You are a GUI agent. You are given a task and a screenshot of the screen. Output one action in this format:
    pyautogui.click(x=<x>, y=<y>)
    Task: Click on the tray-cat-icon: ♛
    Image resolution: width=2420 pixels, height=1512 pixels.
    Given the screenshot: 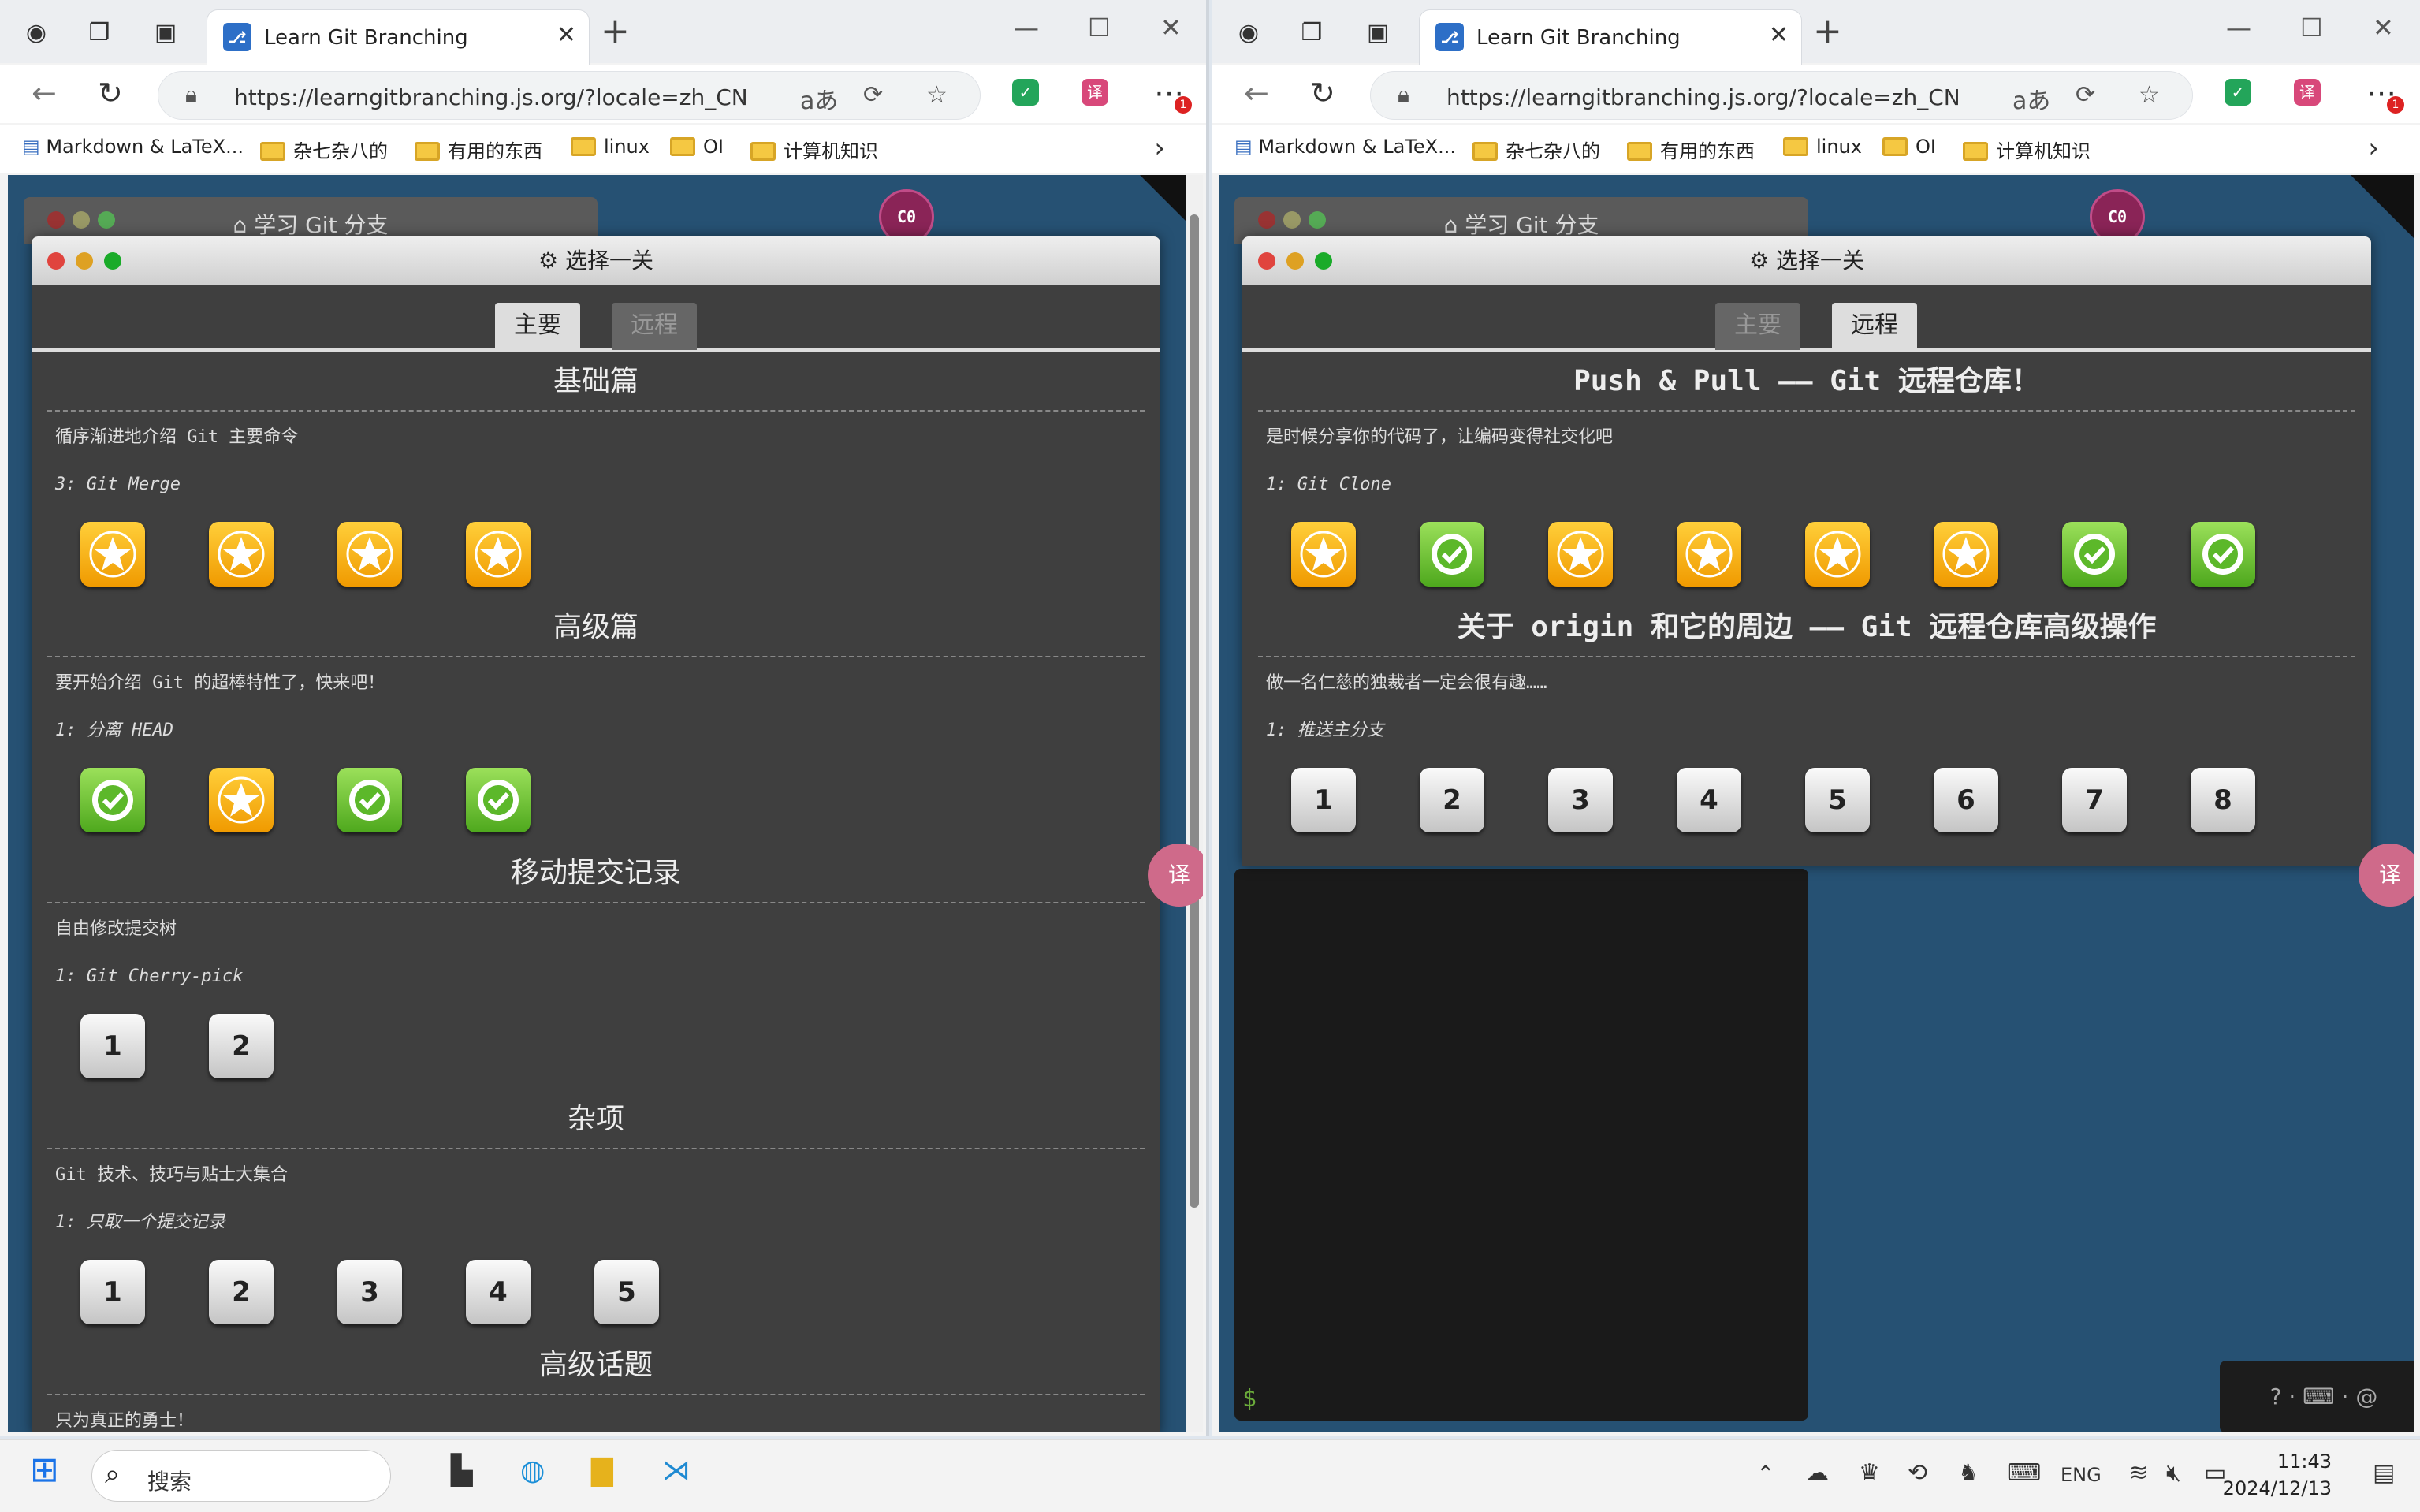 What is the action you would take?
    pyautogui.click(x=1870, y=1473)
    